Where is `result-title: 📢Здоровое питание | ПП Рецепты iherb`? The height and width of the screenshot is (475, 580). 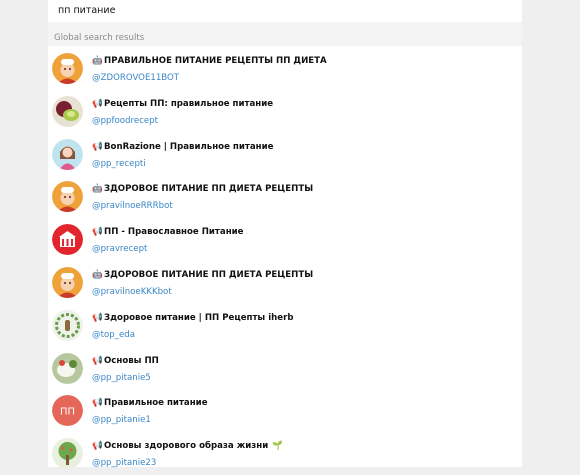 result-title: 📢Здоровое питание | ПП Рецепты iherb is located at coordinates (192, 318).